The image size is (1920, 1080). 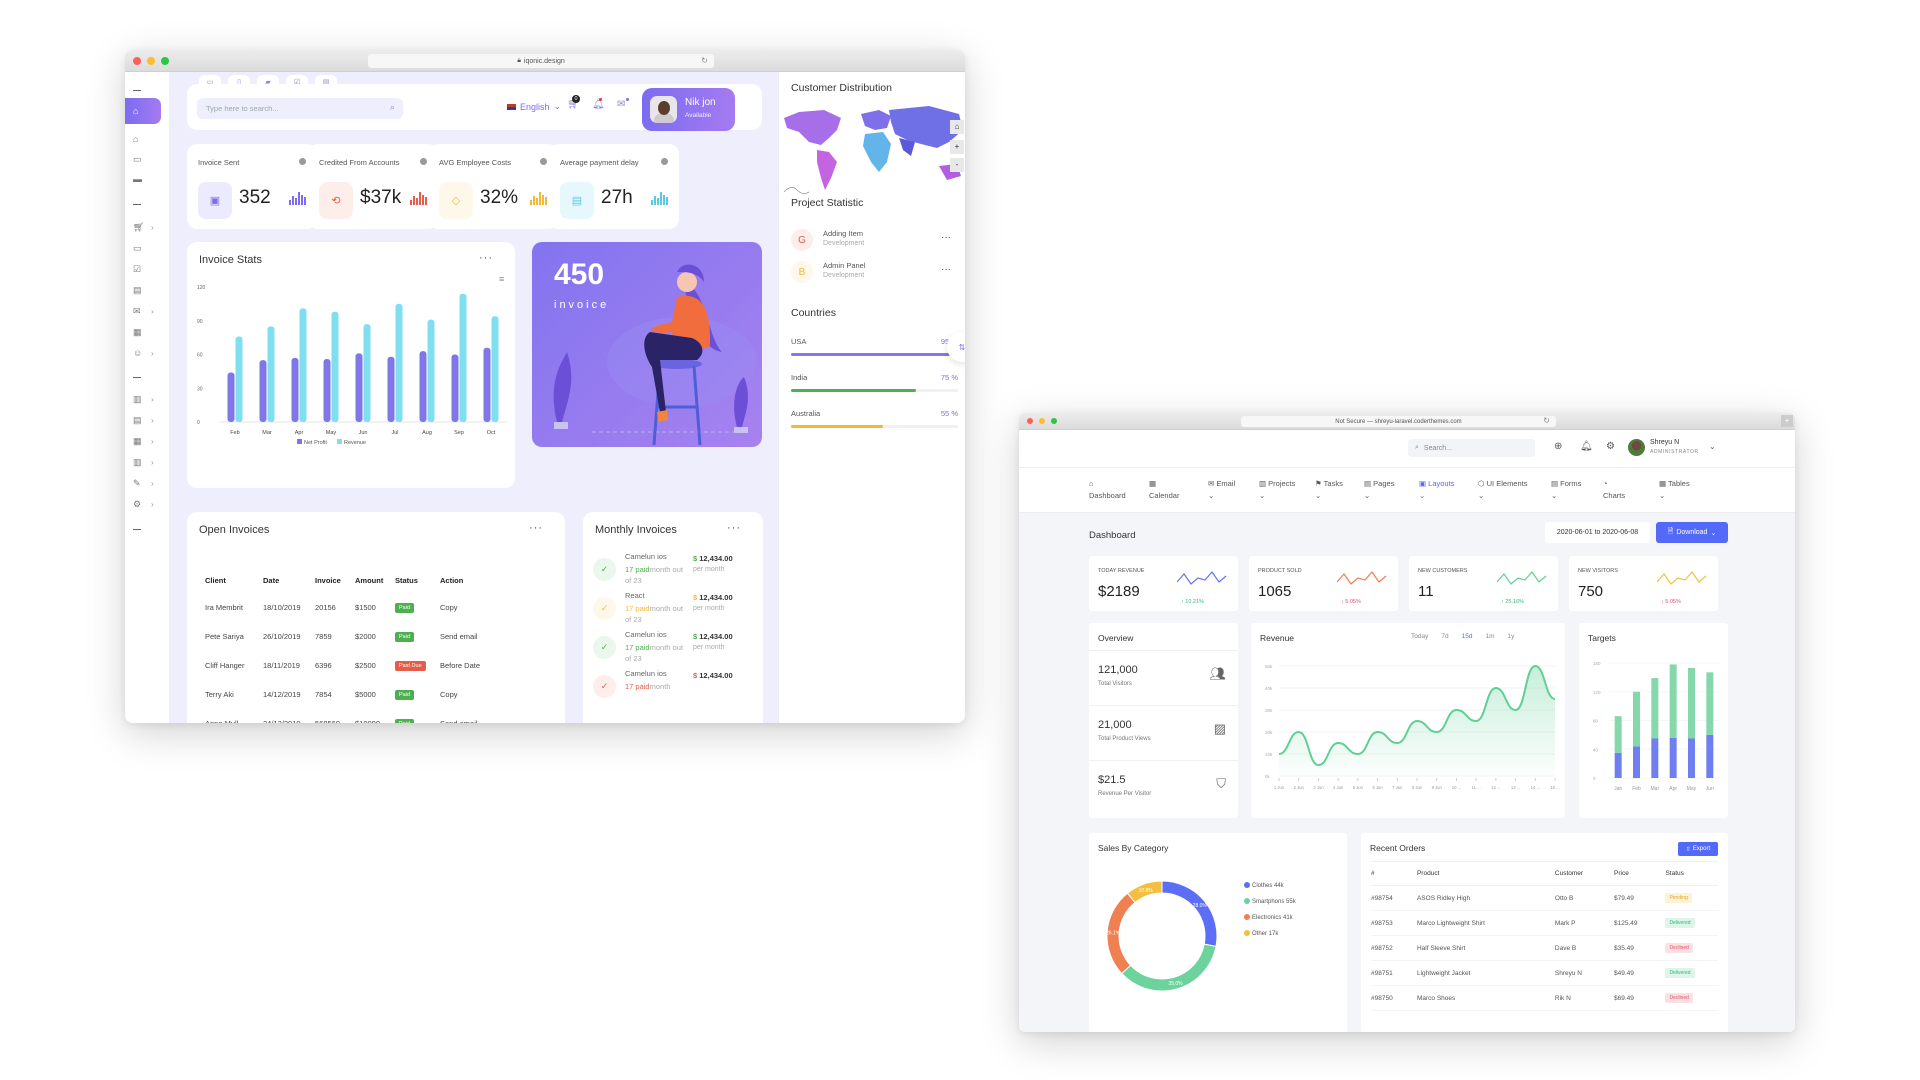 I want to click on sidebar-item-table: ▦ ›, so click(x=147, y=441).